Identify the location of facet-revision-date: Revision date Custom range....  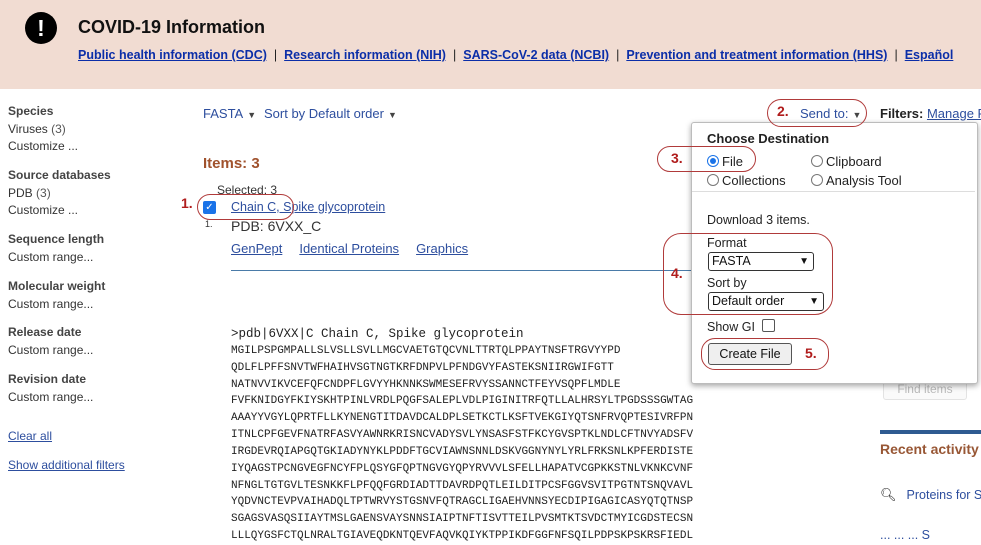
(50, 389).